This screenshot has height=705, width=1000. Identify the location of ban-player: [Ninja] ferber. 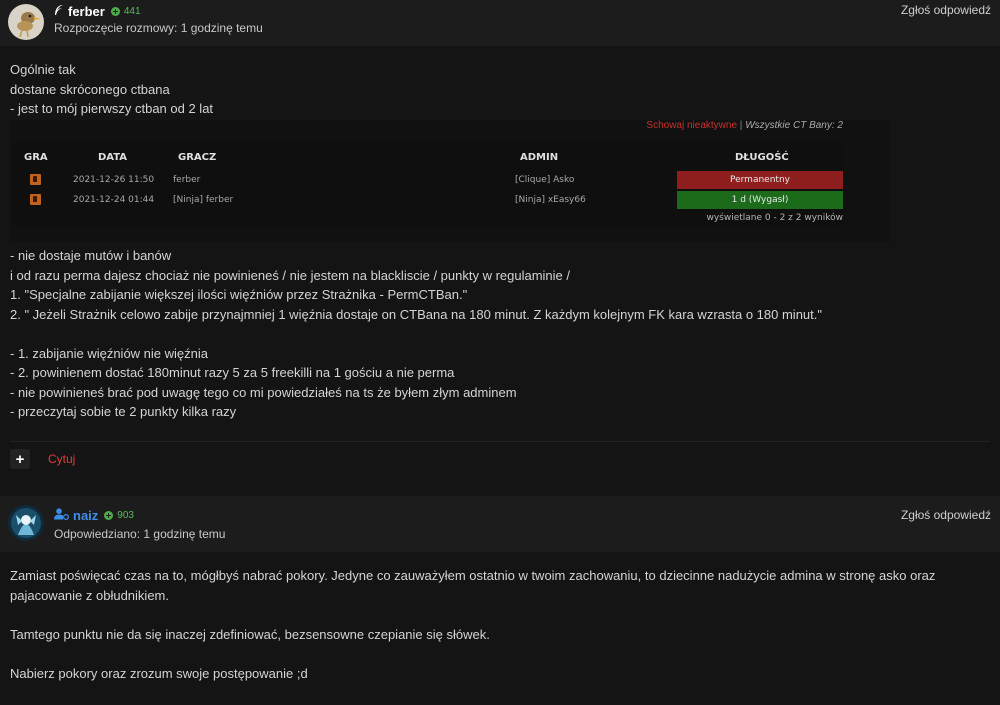
(203, 200).